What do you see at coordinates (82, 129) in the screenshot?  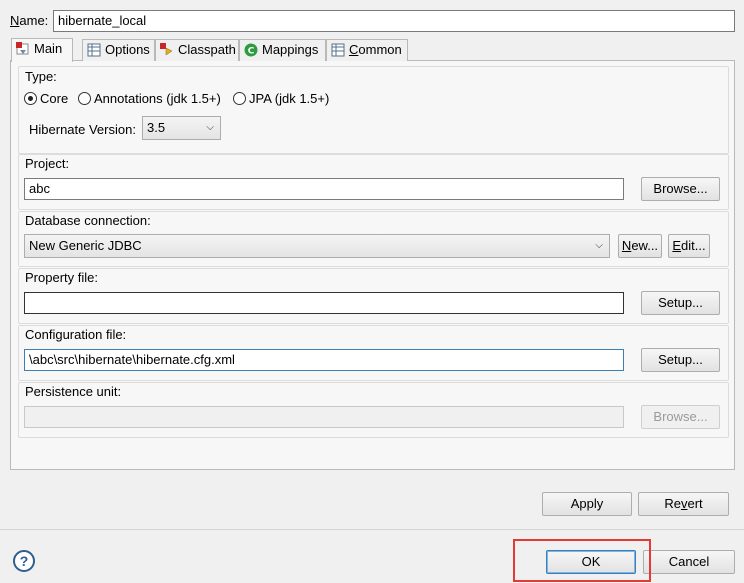 I see `hibernate-version-label: Hibernate Version:` at bounding box center [82, 129].